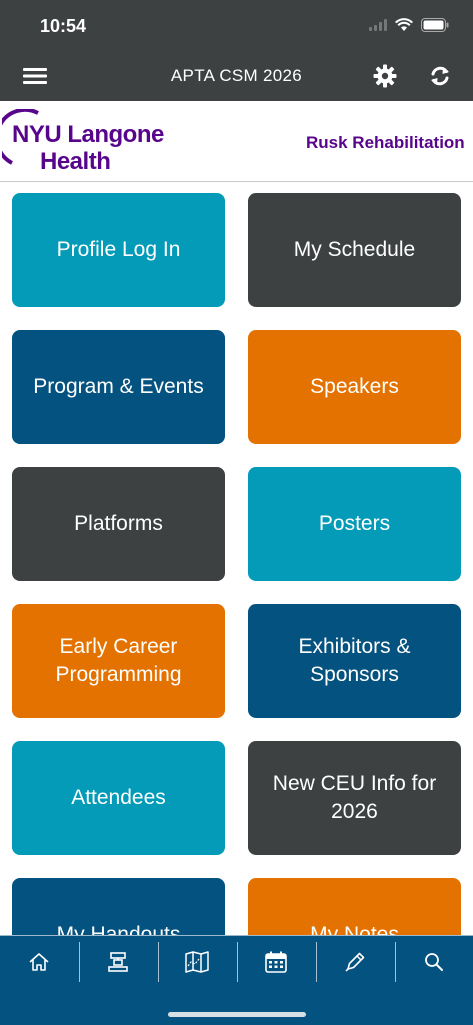 Image resolution: width=473 pixels, height=1025 pixels. What do you see at coordinates (237, 1014) in the screenshot?
I see `home-indicator` at bounding box center [237, 1014].